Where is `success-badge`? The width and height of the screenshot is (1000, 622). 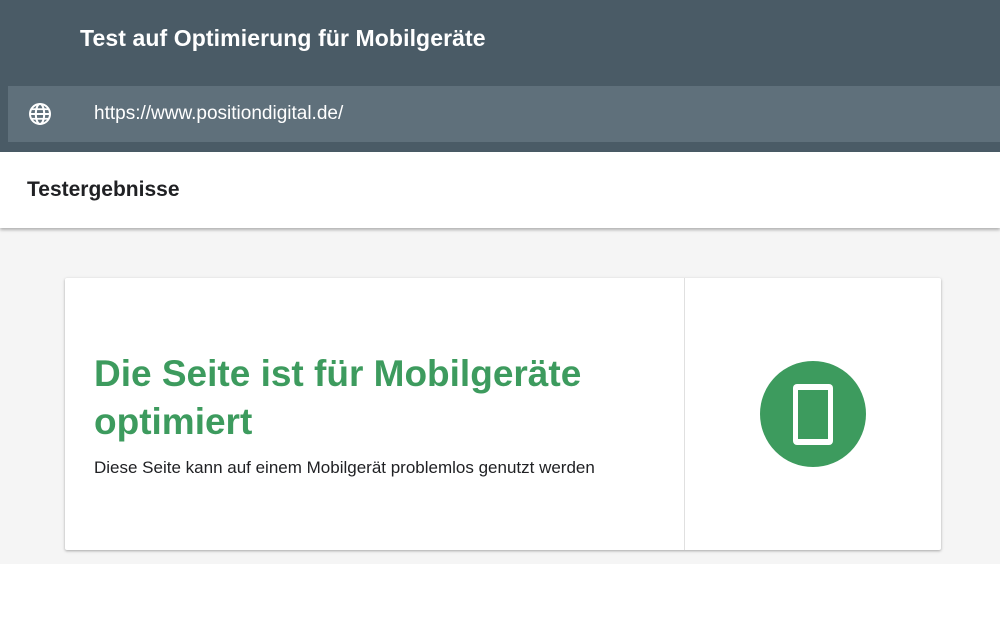
success-badge is located at coordinates (813, 414).